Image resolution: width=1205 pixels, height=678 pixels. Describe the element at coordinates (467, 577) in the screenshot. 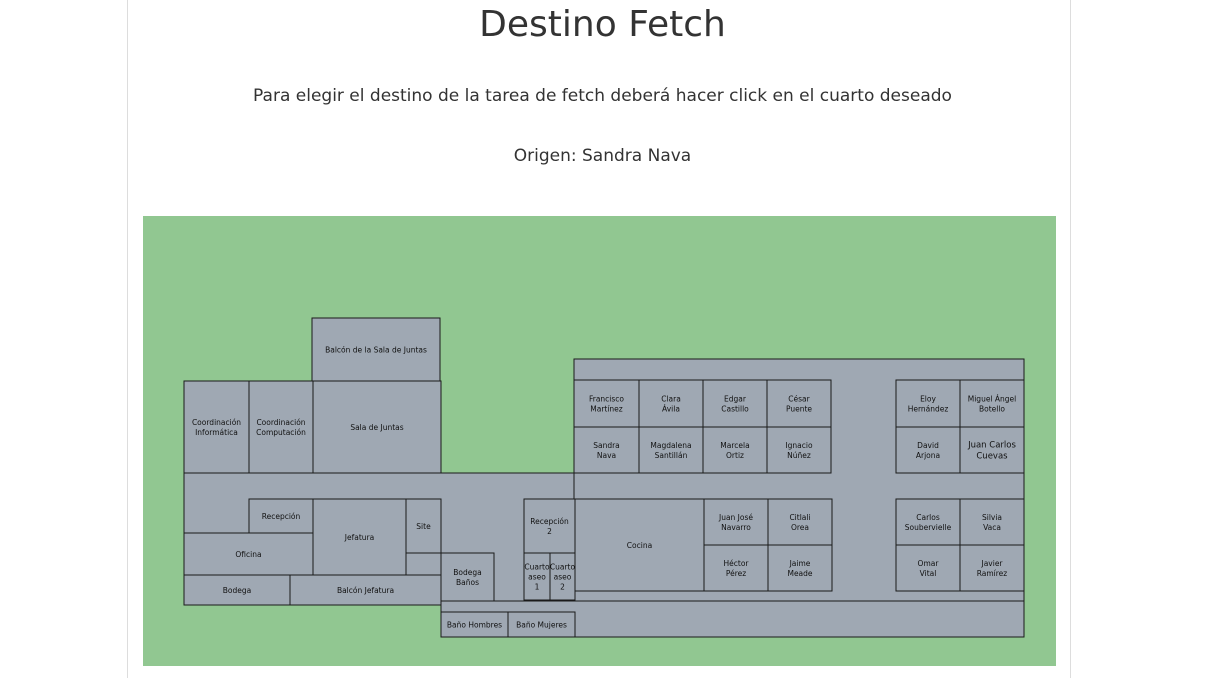

I see `room-bodega-banos: BodegaBaños` at that location.